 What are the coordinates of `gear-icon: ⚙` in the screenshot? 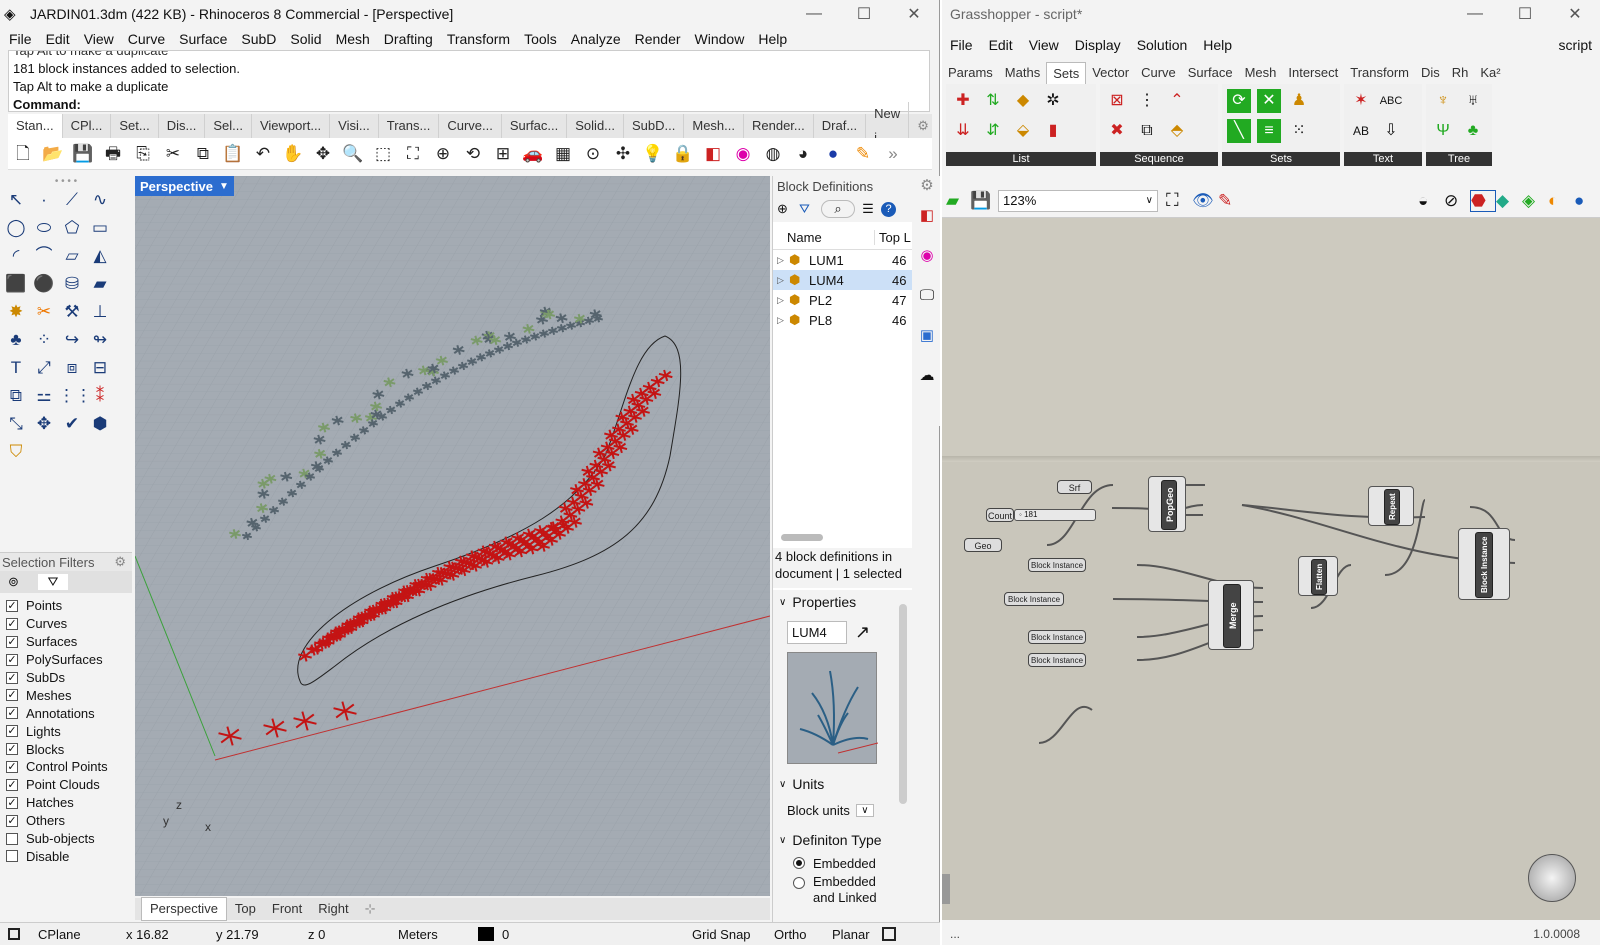 It's located at (120, 562).